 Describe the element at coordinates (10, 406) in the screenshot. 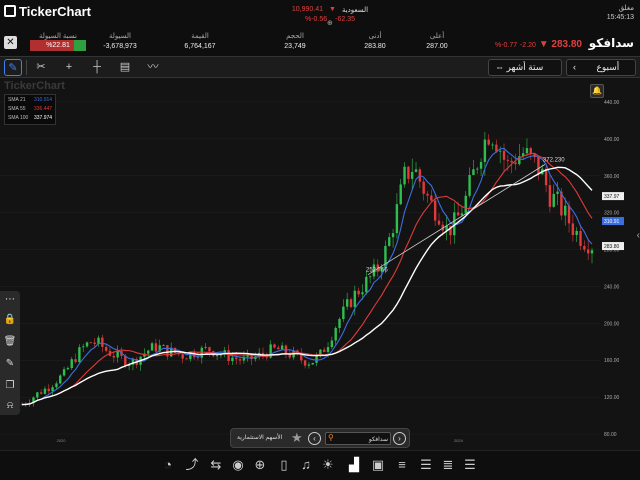

I see `alert-off-icon: ⍾` at that location.